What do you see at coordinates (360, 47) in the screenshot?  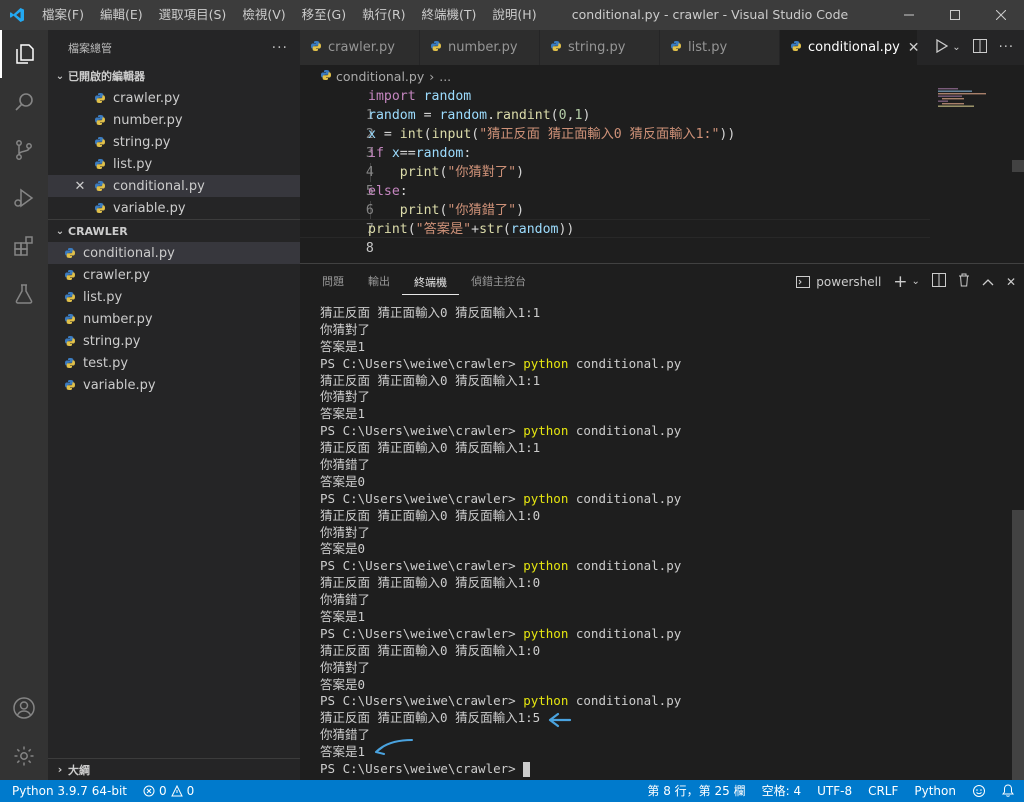 I see `tab-crawler: crawler.py` at bounding box center [360, 47].